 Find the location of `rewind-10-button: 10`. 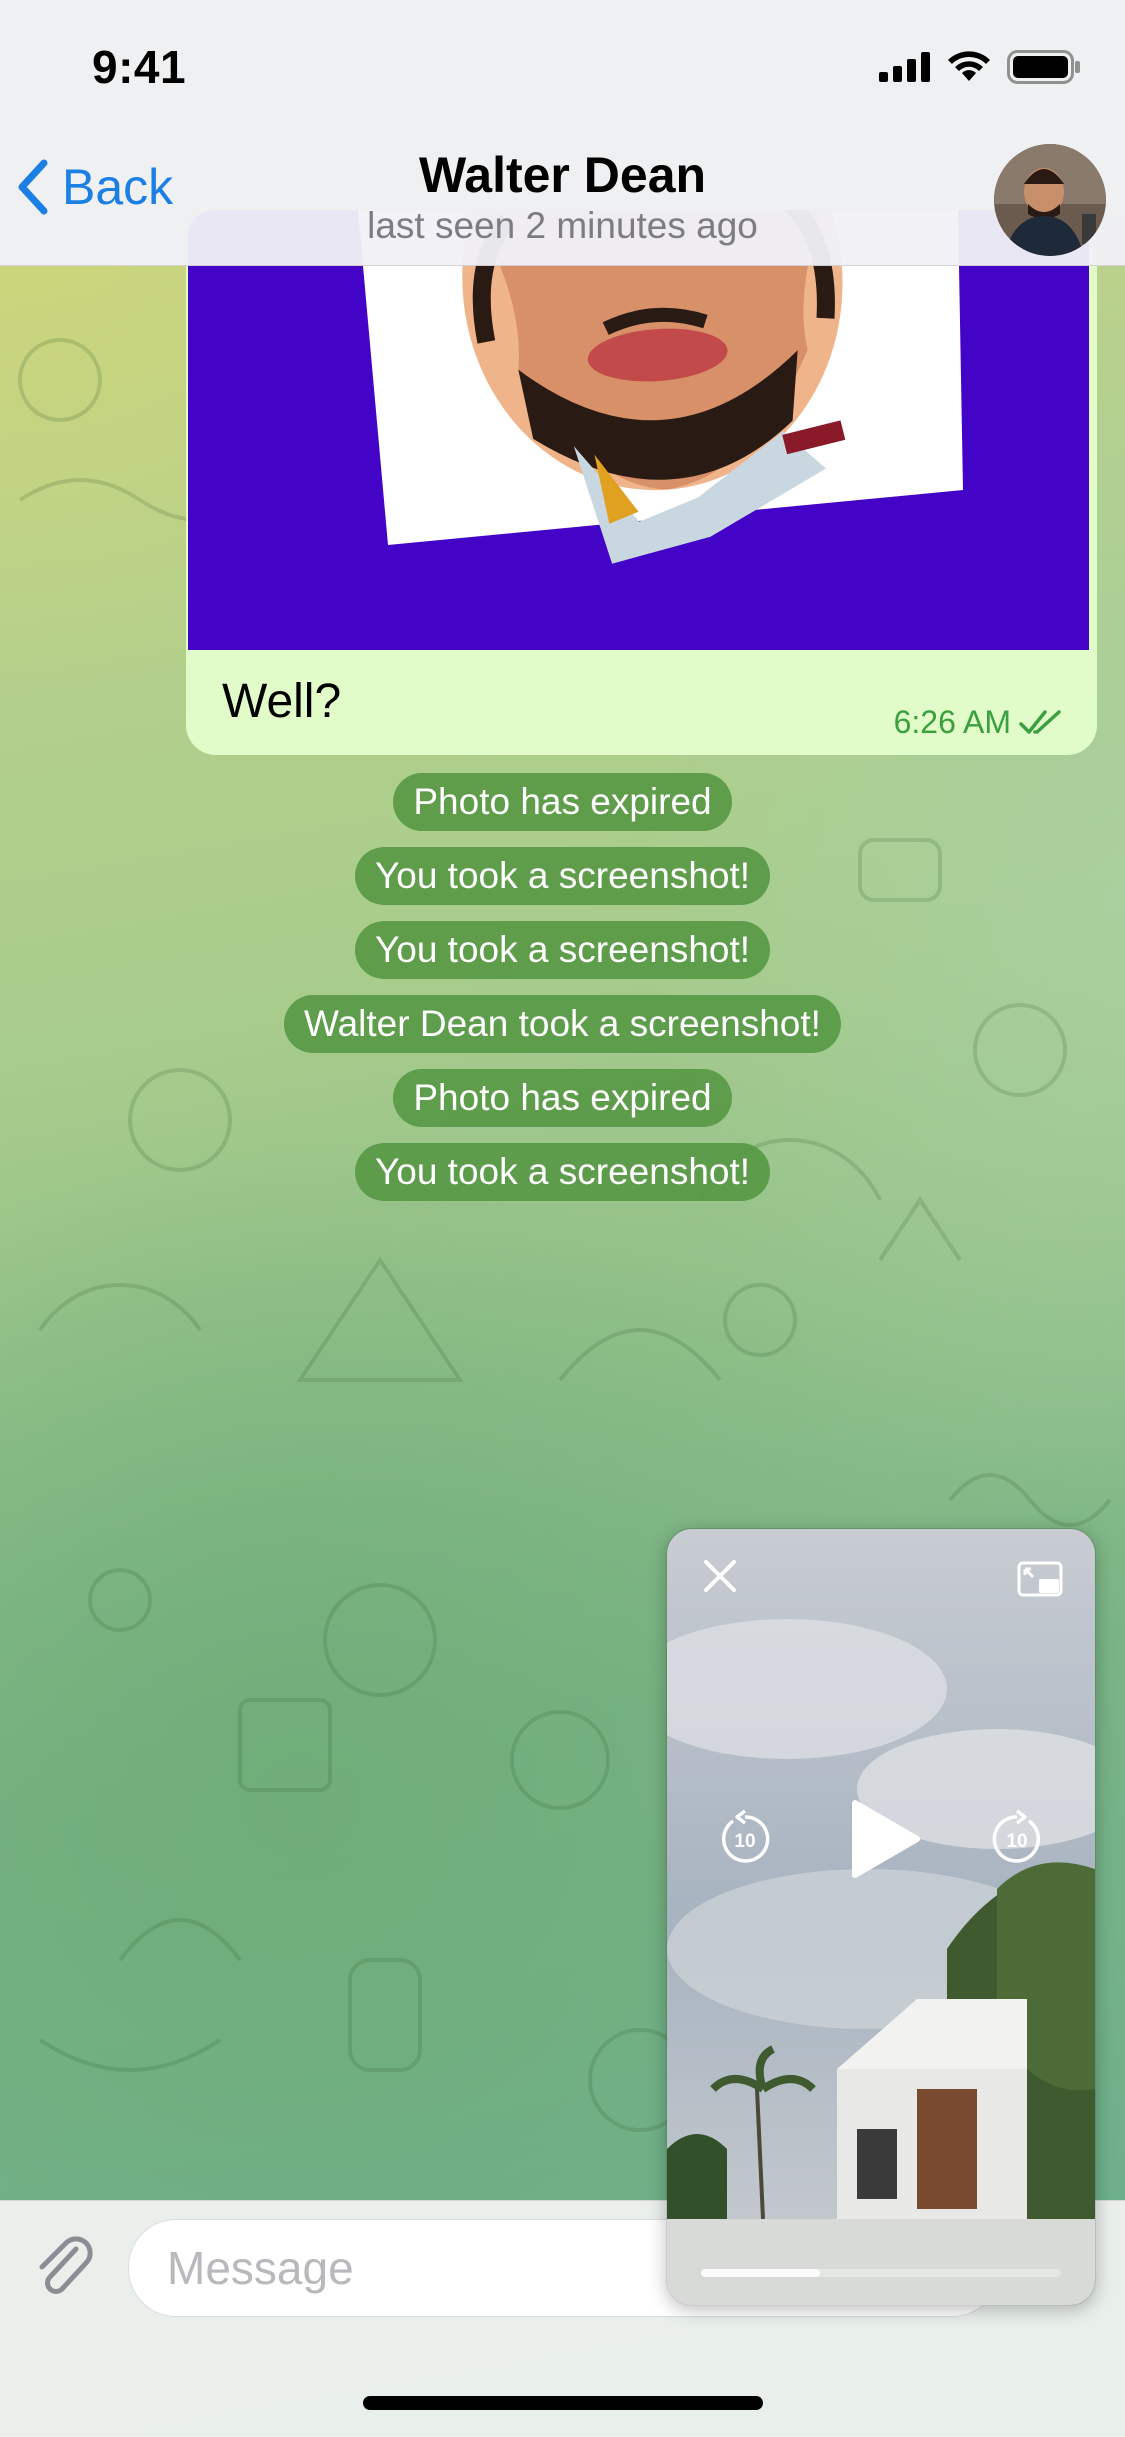

rewind-10-button: 10 is located at coordinates (745, 1838).